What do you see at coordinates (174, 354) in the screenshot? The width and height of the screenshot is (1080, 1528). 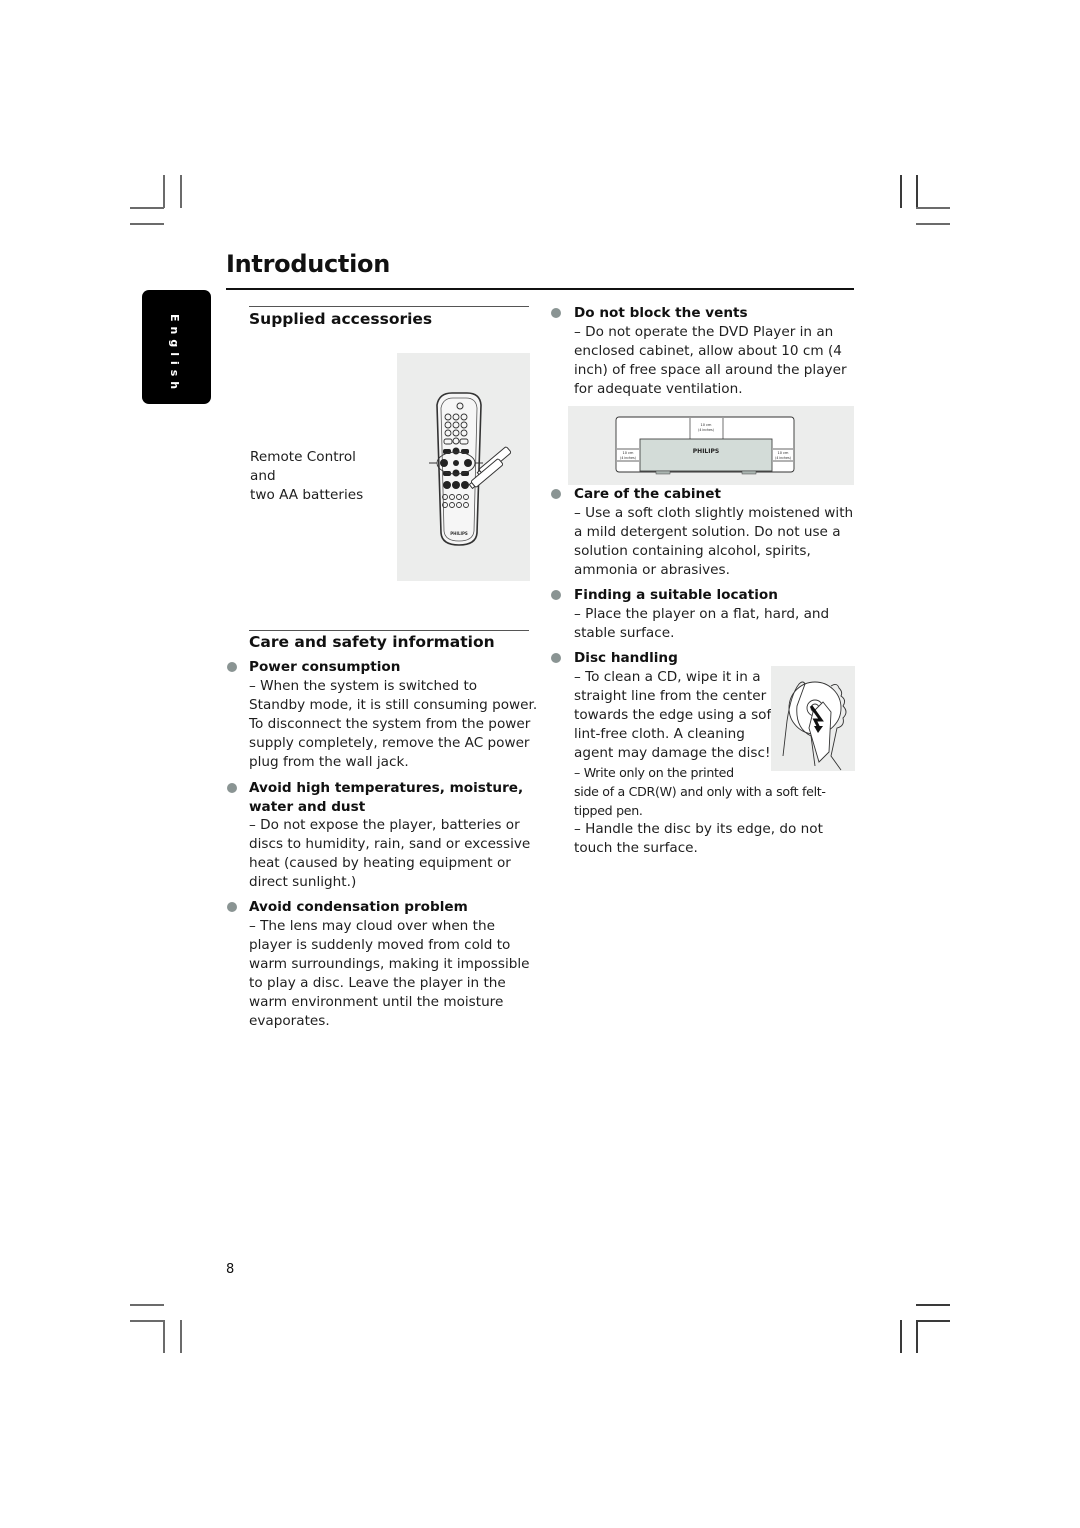 I see `language-tab-label: English` at bounding box center [174, 354].